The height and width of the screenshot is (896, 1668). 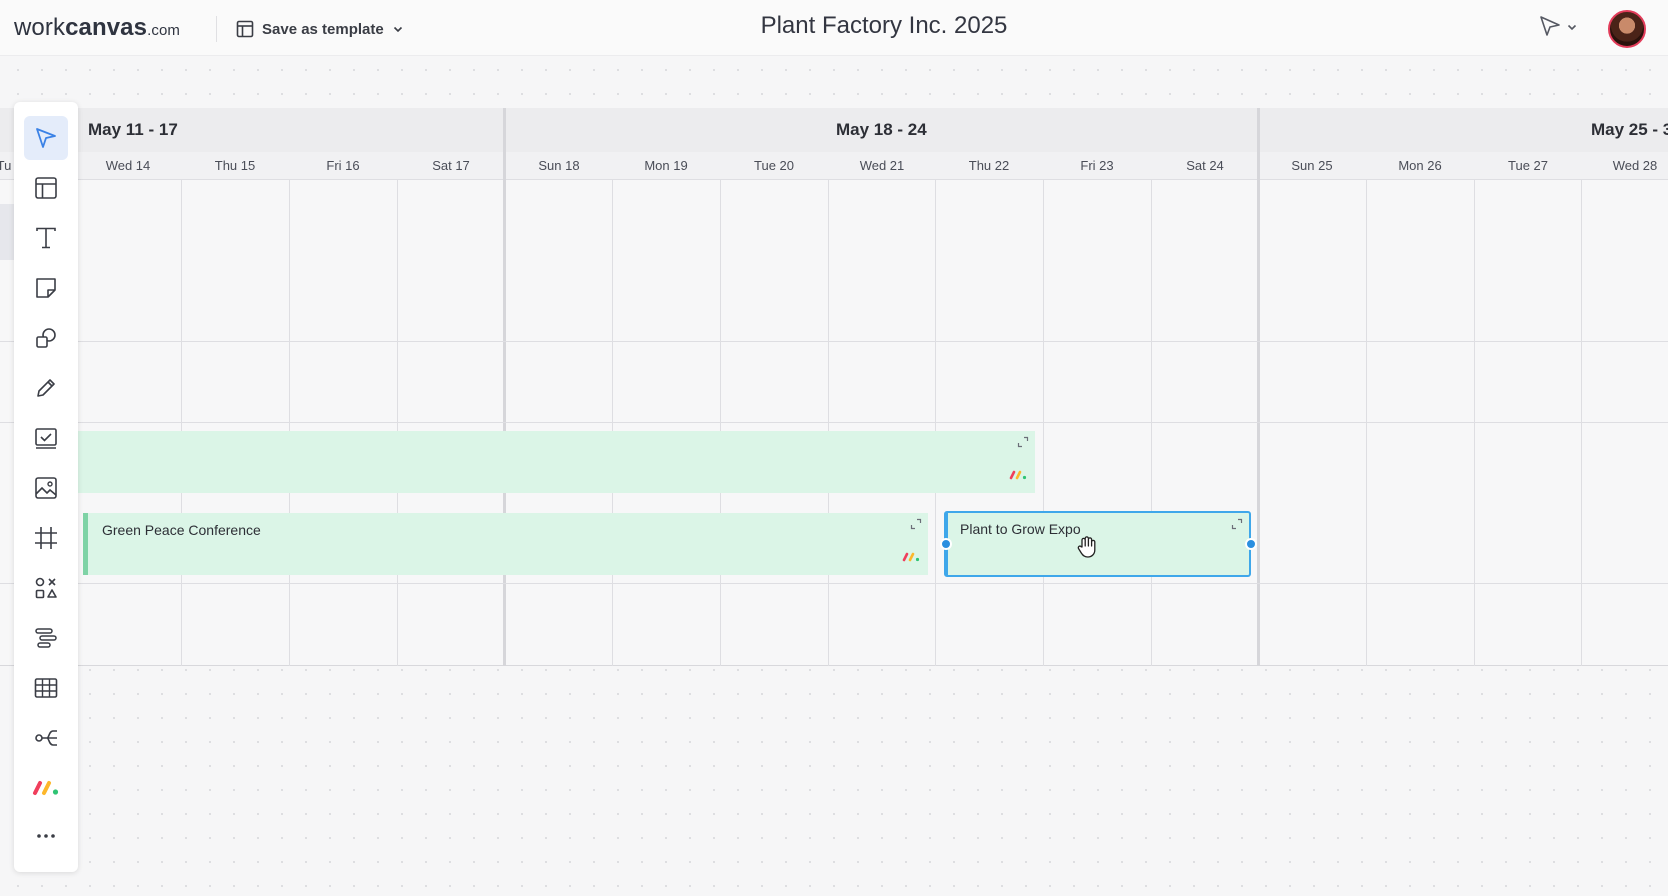 I want to click on share-button, so click(x=1558, y=28).